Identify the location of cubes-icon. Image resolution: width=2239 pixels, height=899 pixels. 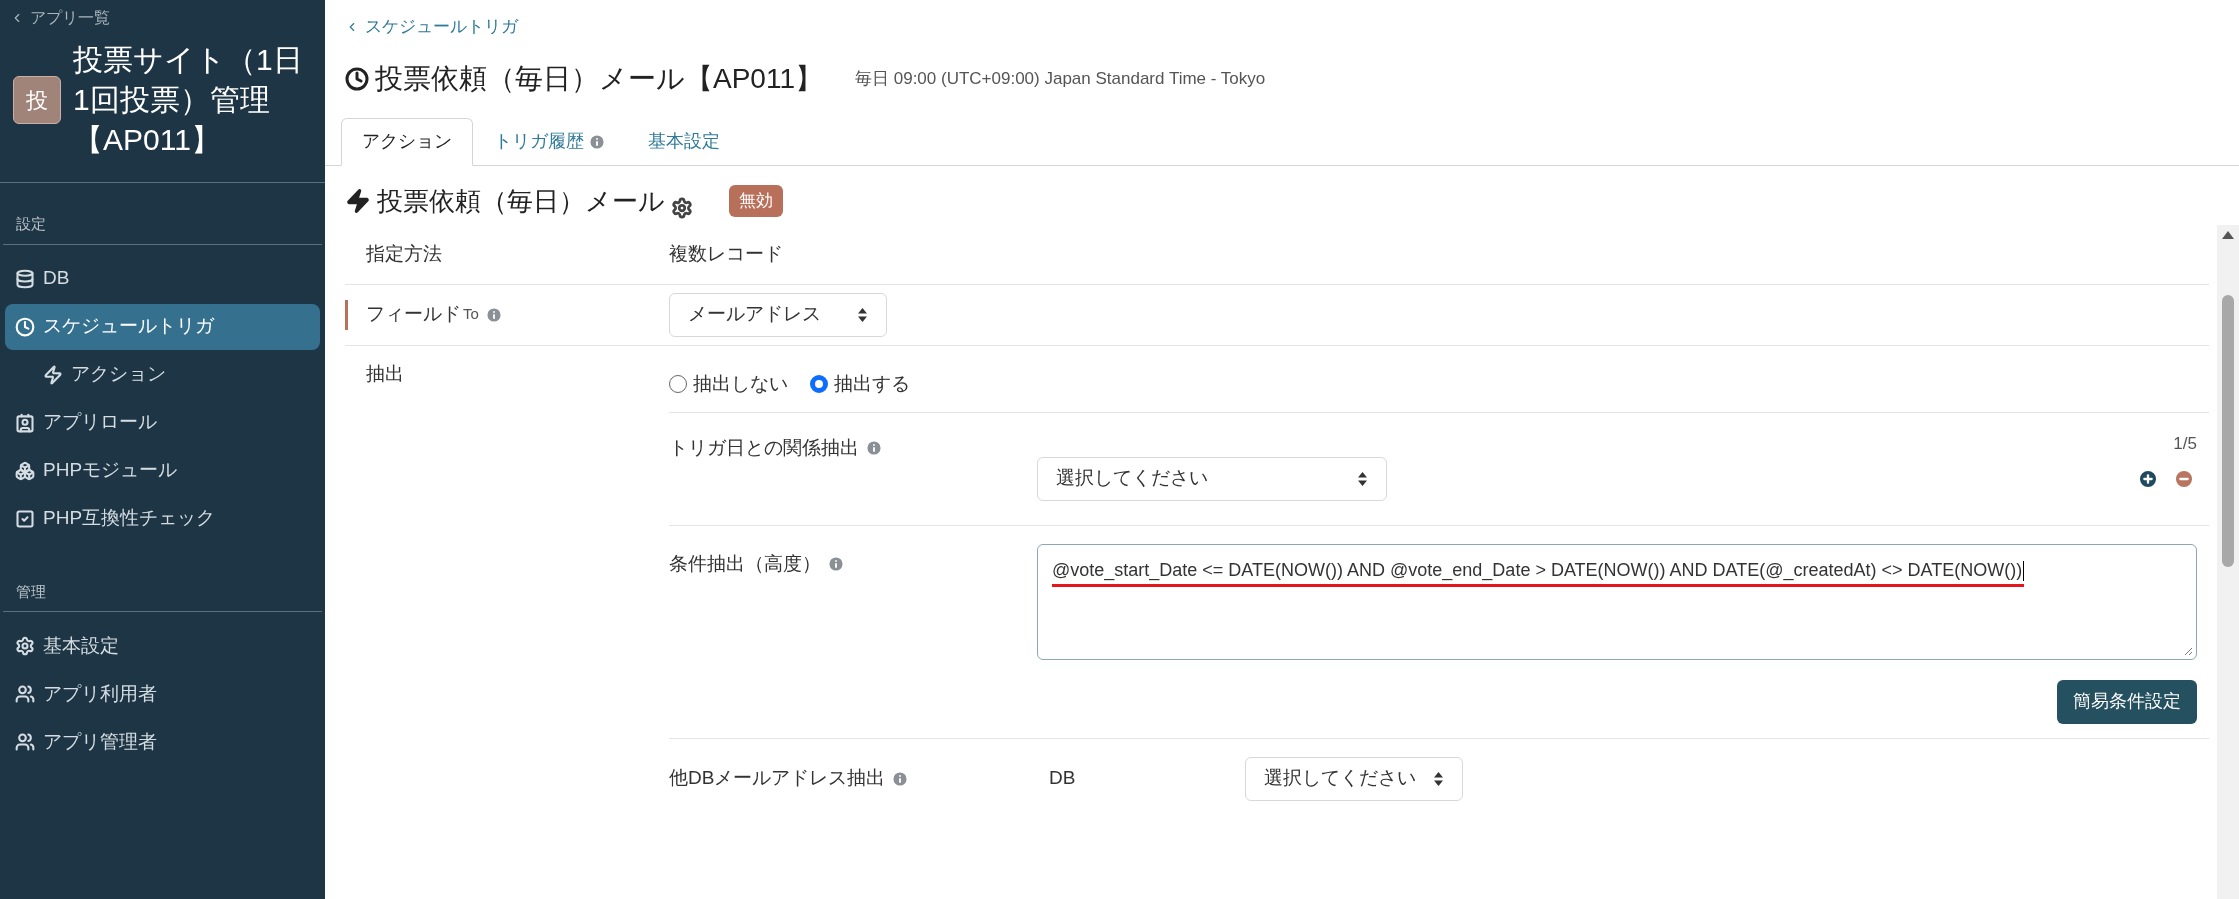
(25, 470).